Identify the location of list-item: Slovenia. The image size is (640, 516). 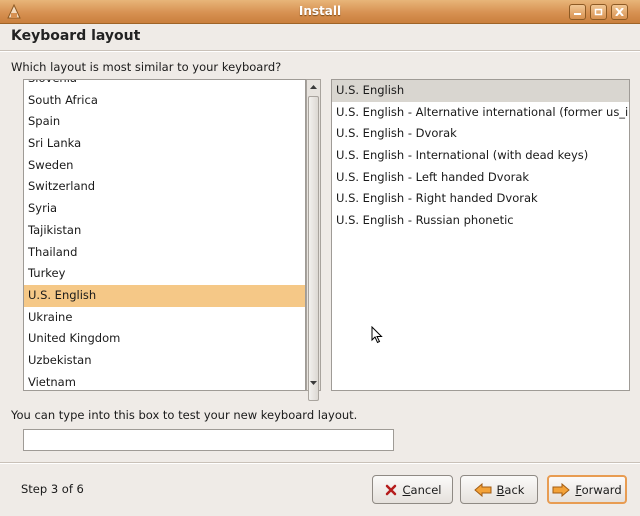
(164, 85).